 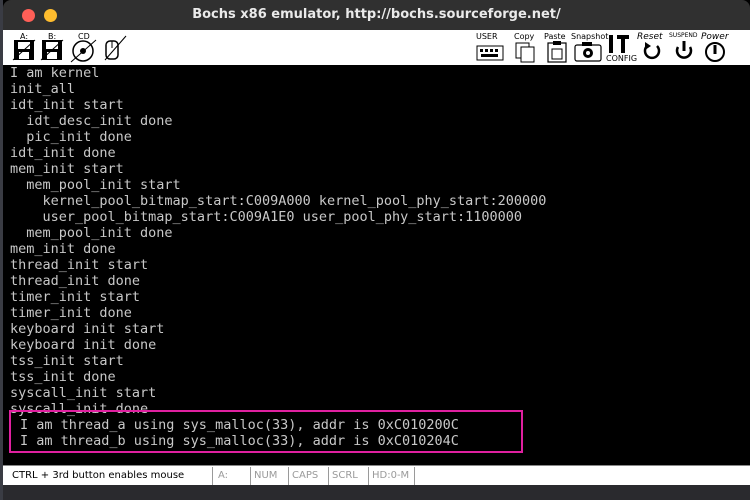 What do you see at coordinates (487, 36) in the screenshot?
I see `user-label: USER` at bounding box center [487, 36].